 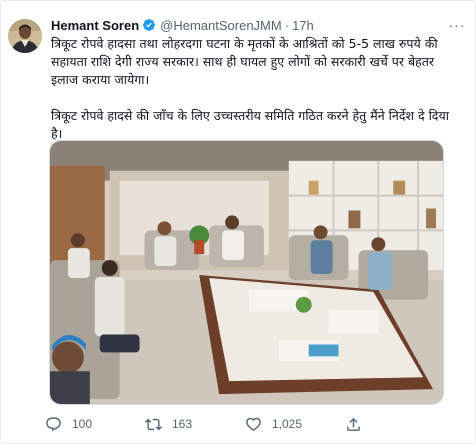 What do you see at coordinates (221, 25) in the screenshot?
I see `author-handle: @HemantSorenJMM` at bounding box center [221, 25].